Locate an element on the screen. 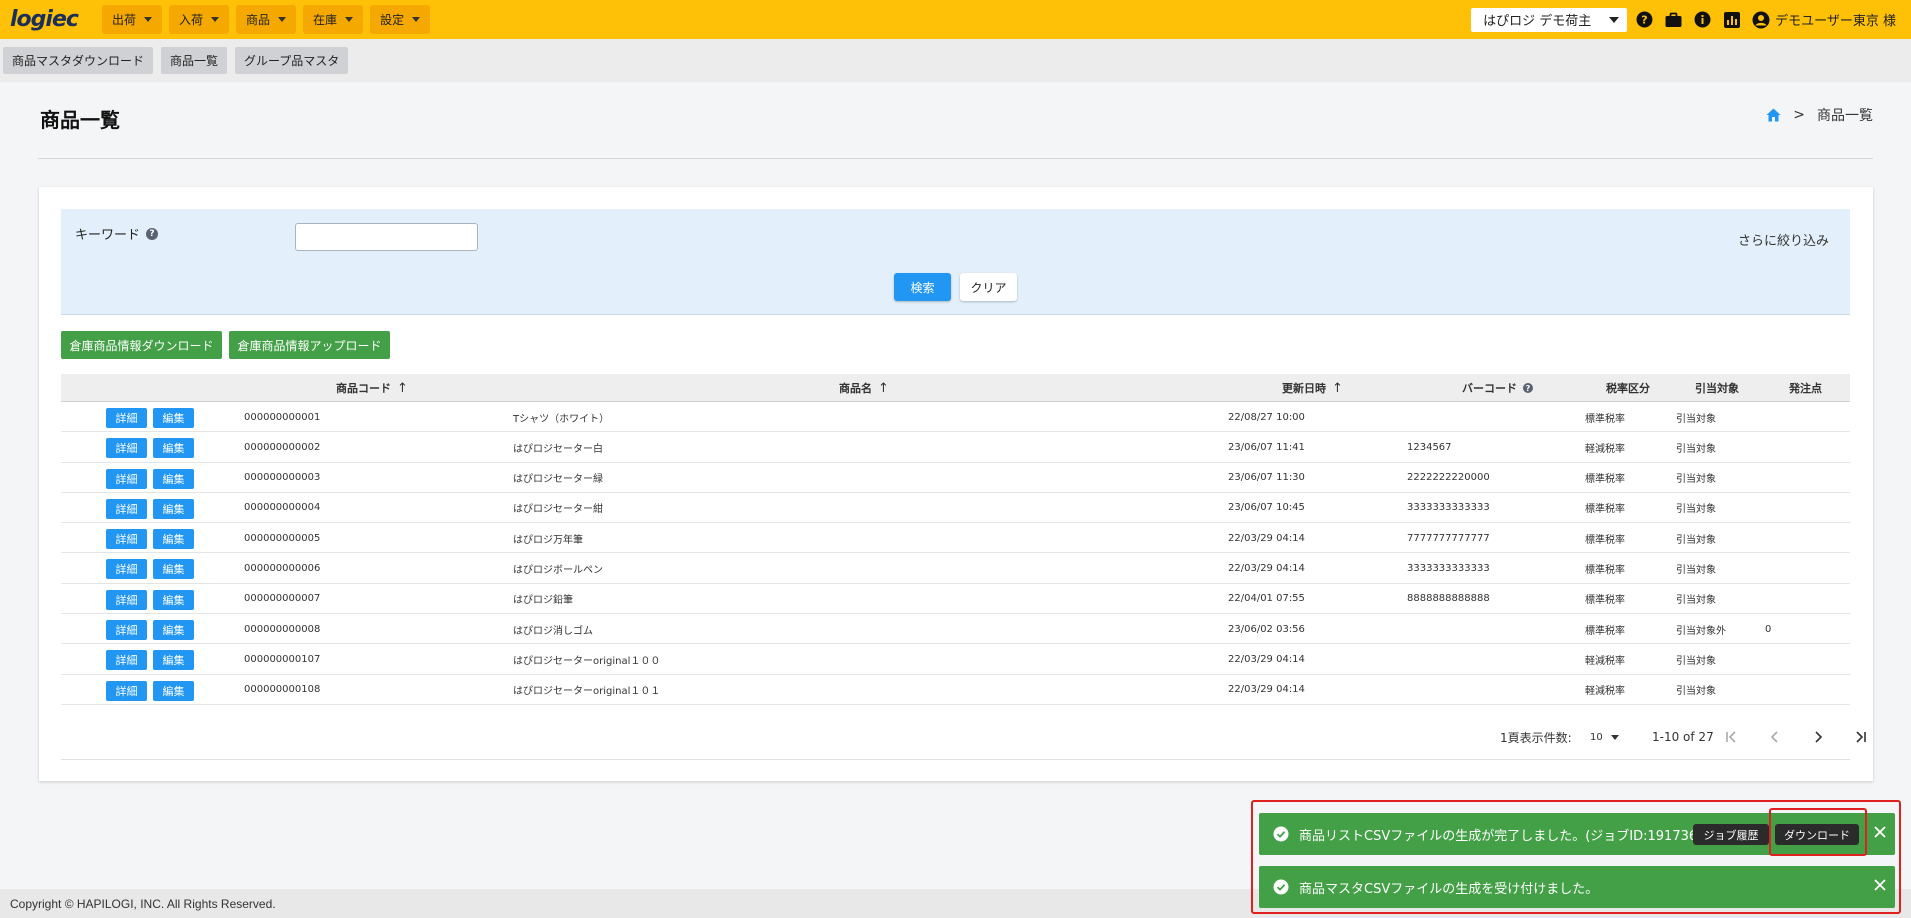 This screenshot has height=918, width=1911. col-code-label: 商品コード is located at coordinates (363, 388).